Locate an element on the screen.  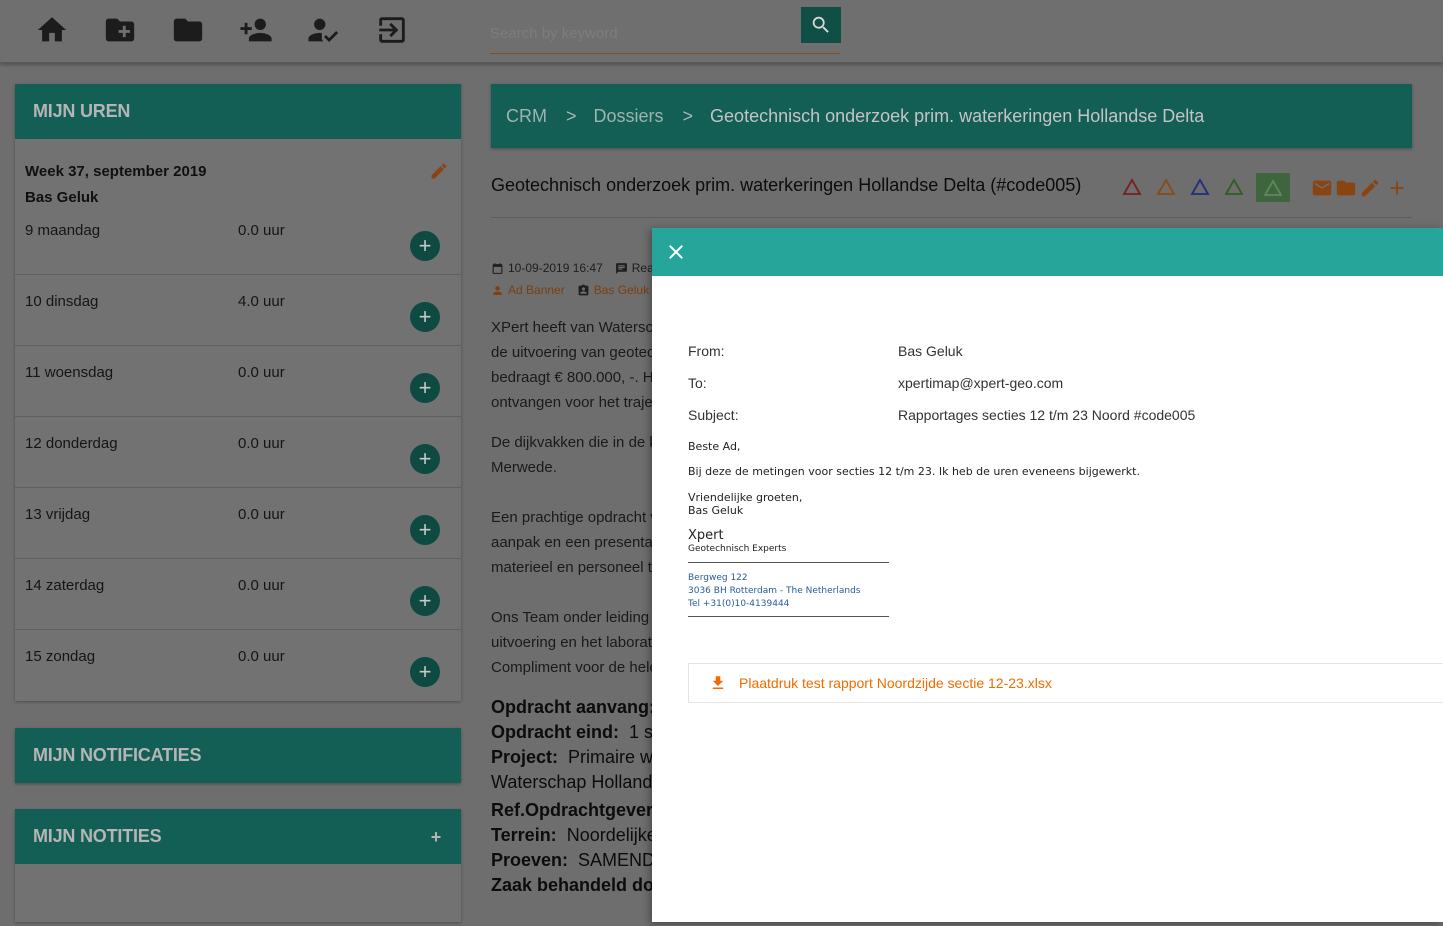
edit-week-button is located at coordinates (439, 171).